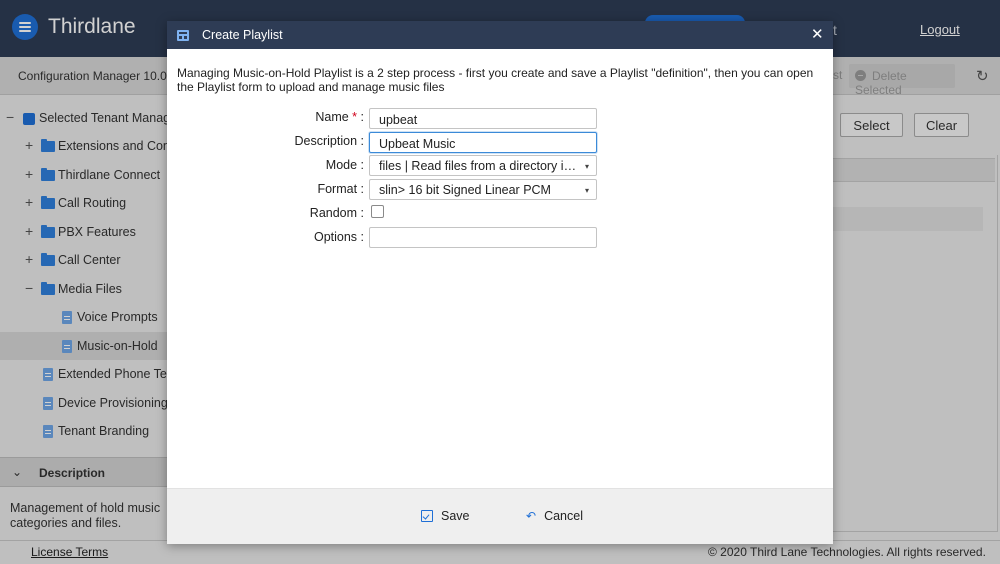 The image size is (1000, 564). What do you see at coordinates (338, 237) in the screenshot?
I see `options-label: Options :` at bounding box center [338, 237].